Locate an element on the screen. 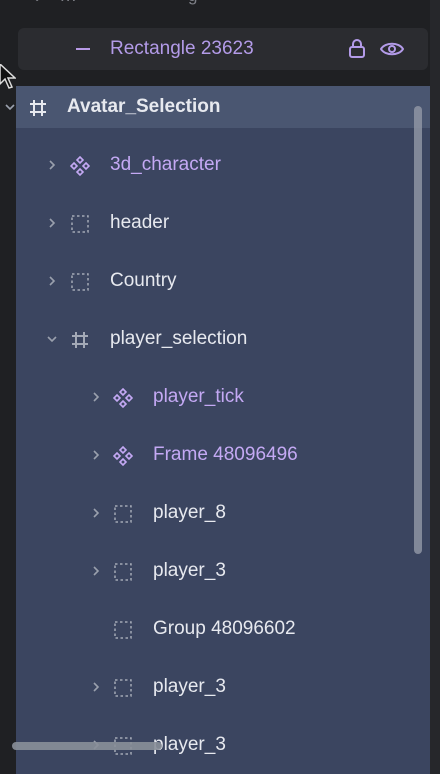 The width and height of the screenshot is (440, 774). layer-row-3d-character: 3d_character is located at coordinates (210, 166).